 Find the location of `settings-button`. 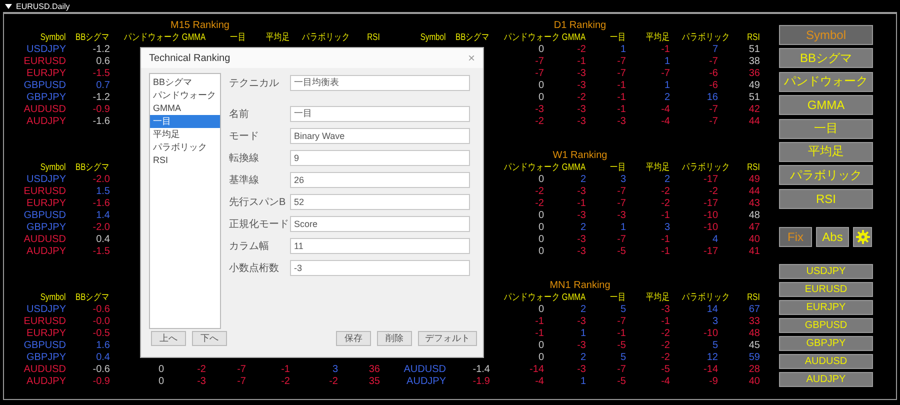

settings-button is located at coordinates (862, 237).